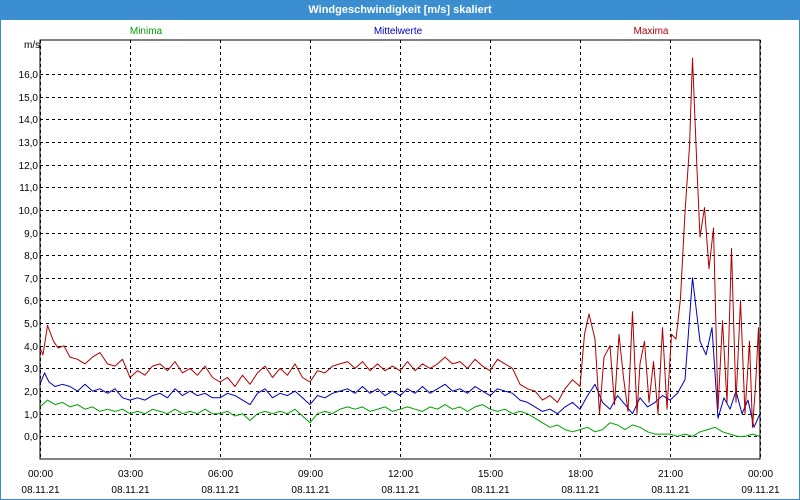 This screenshot has height=500, width=800. Describe the element at coordinates (146, 31) in the screenshot. I see `legend-minima: Minima` at that location.